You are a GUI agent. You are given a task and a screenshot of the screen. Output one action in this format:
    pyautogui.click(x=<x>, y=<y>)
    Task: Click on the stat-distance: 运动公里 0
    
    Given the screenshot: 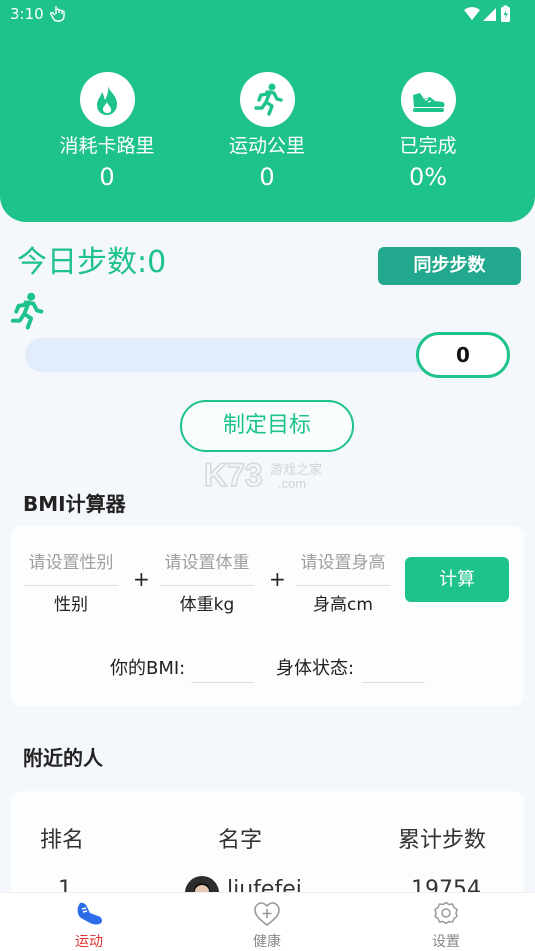 What is the action you would take?
    pyautogui.click(x=267, y=131)
    